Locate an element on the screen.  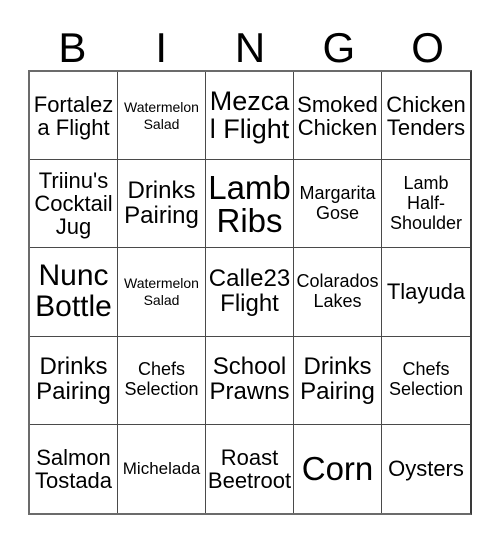
bingo-cell-label: Lamb Half-Shoulder is located at coordinates (426, 203).